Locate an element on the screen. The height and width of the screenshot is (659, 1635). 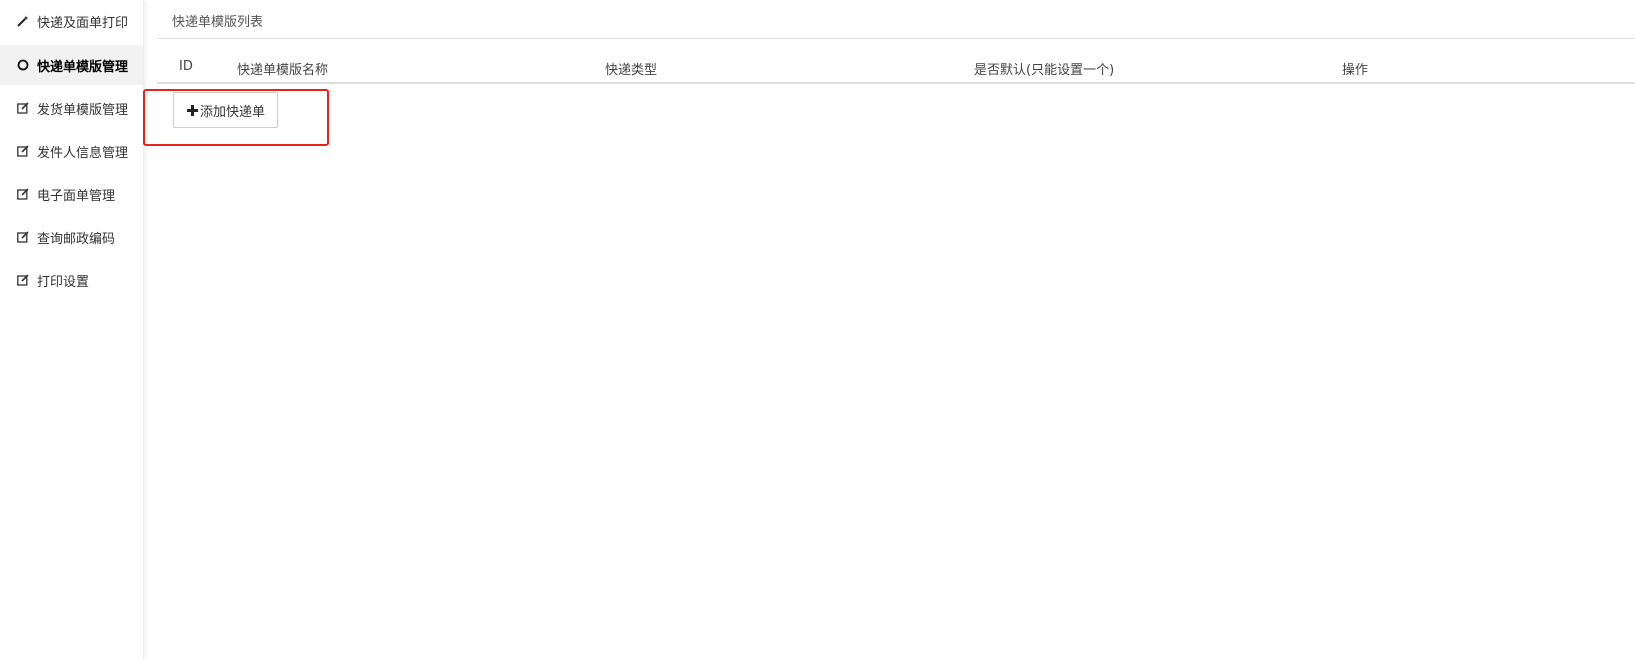
sidebar-item-label: 电子面单管理 is located at coordinates (76, 196).